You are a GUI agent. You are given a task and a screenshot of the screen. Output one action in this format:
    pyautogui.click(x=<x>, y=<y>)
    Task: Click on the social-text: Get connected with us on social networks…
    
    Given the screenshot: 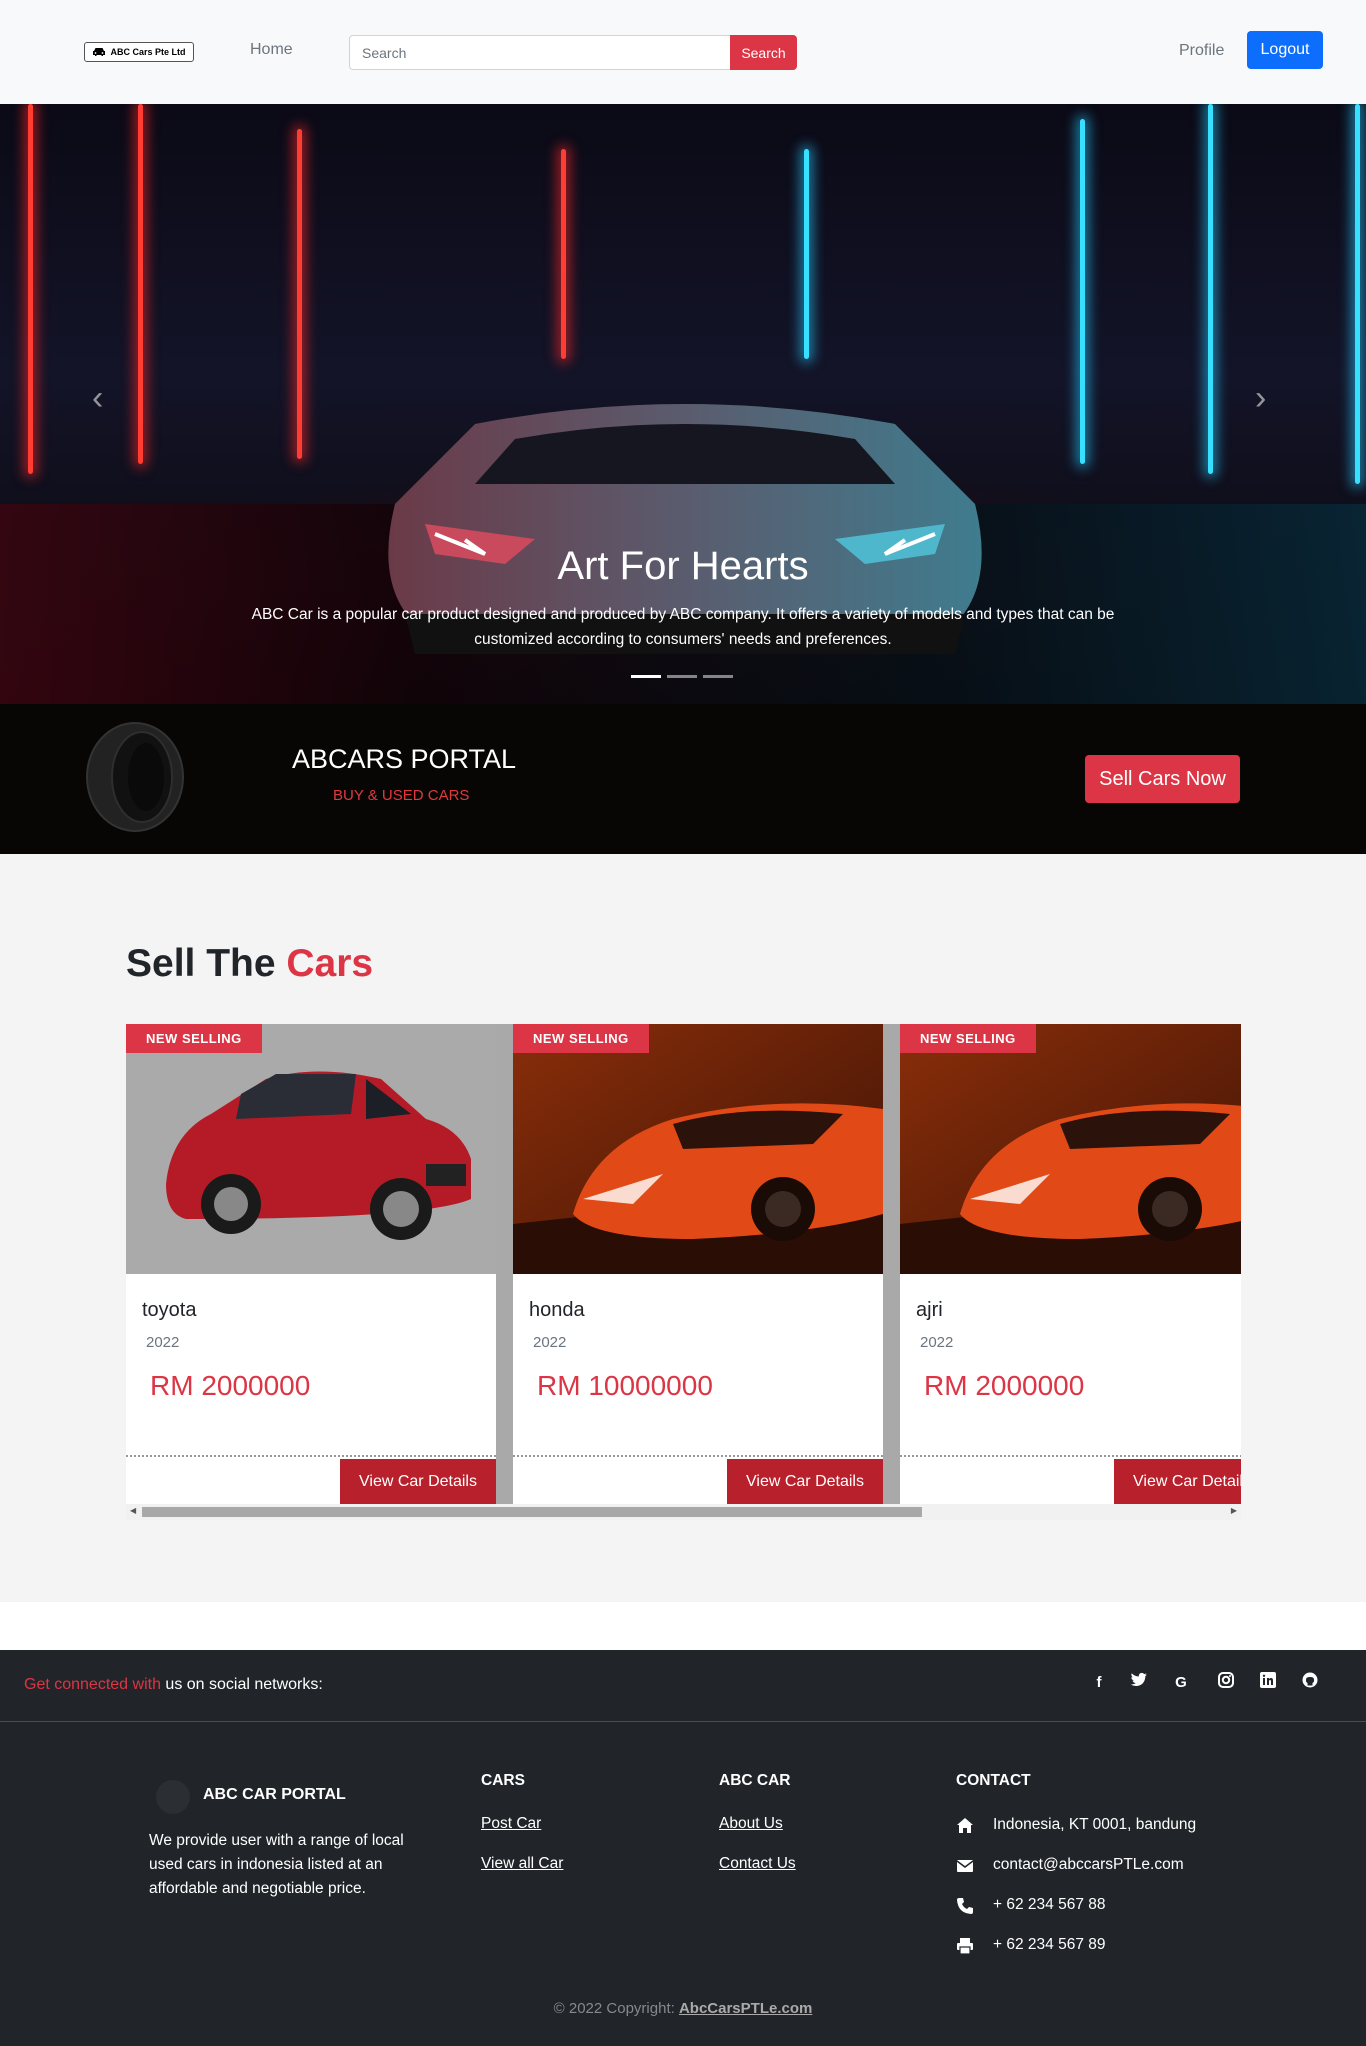 What is the action you would take?
    pyautogui.click(x=173, y=1685)
    